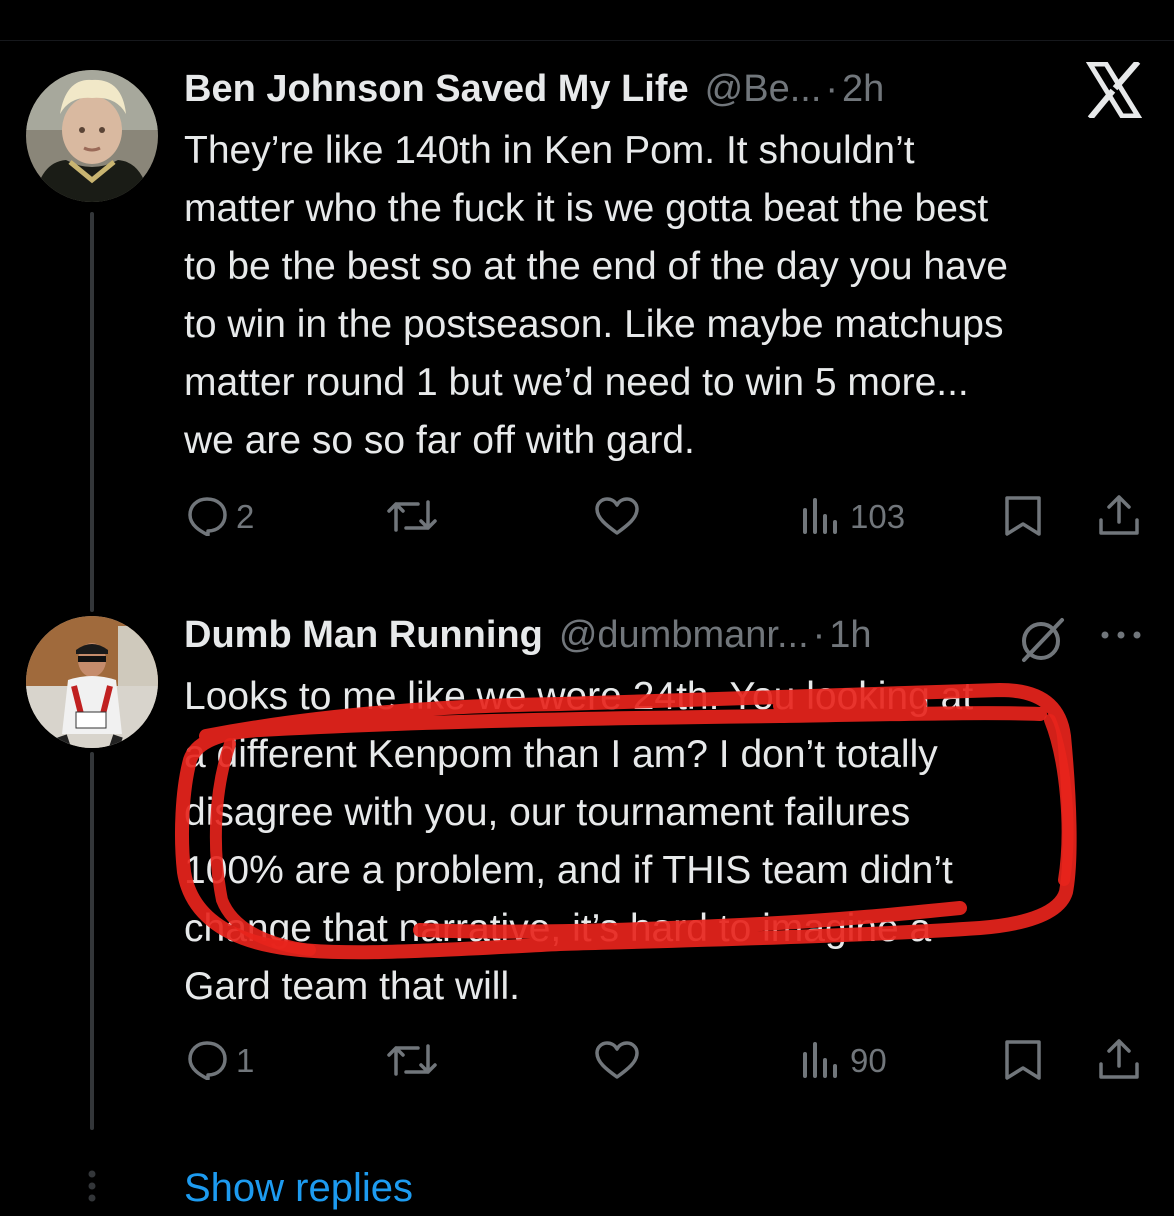  I want to click on x-logo-icon, so click(1114, 90).